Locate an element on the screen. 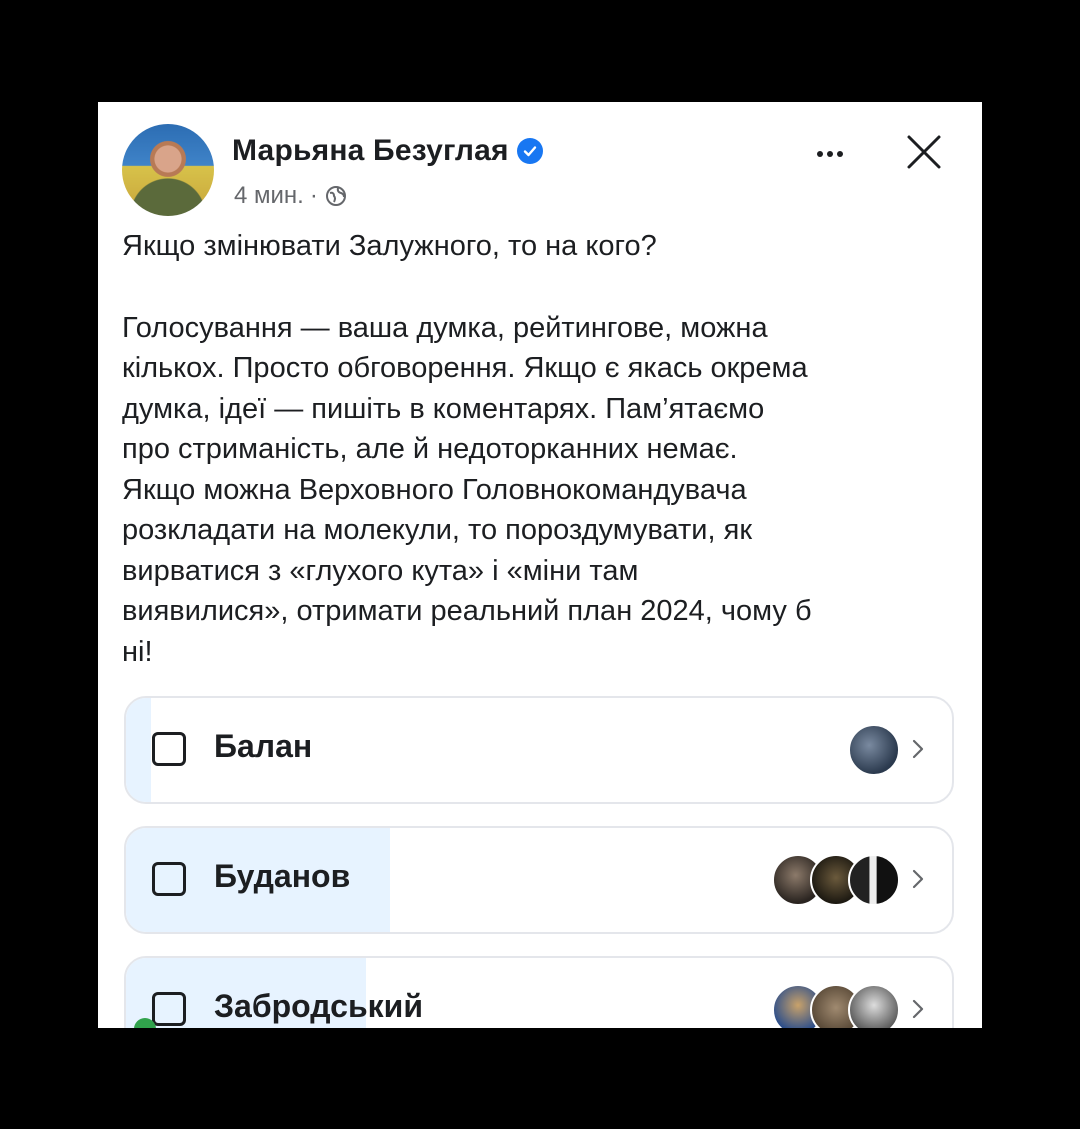 The image size is (1080, 1129). globe-icon is located at coordinates (336, 196).